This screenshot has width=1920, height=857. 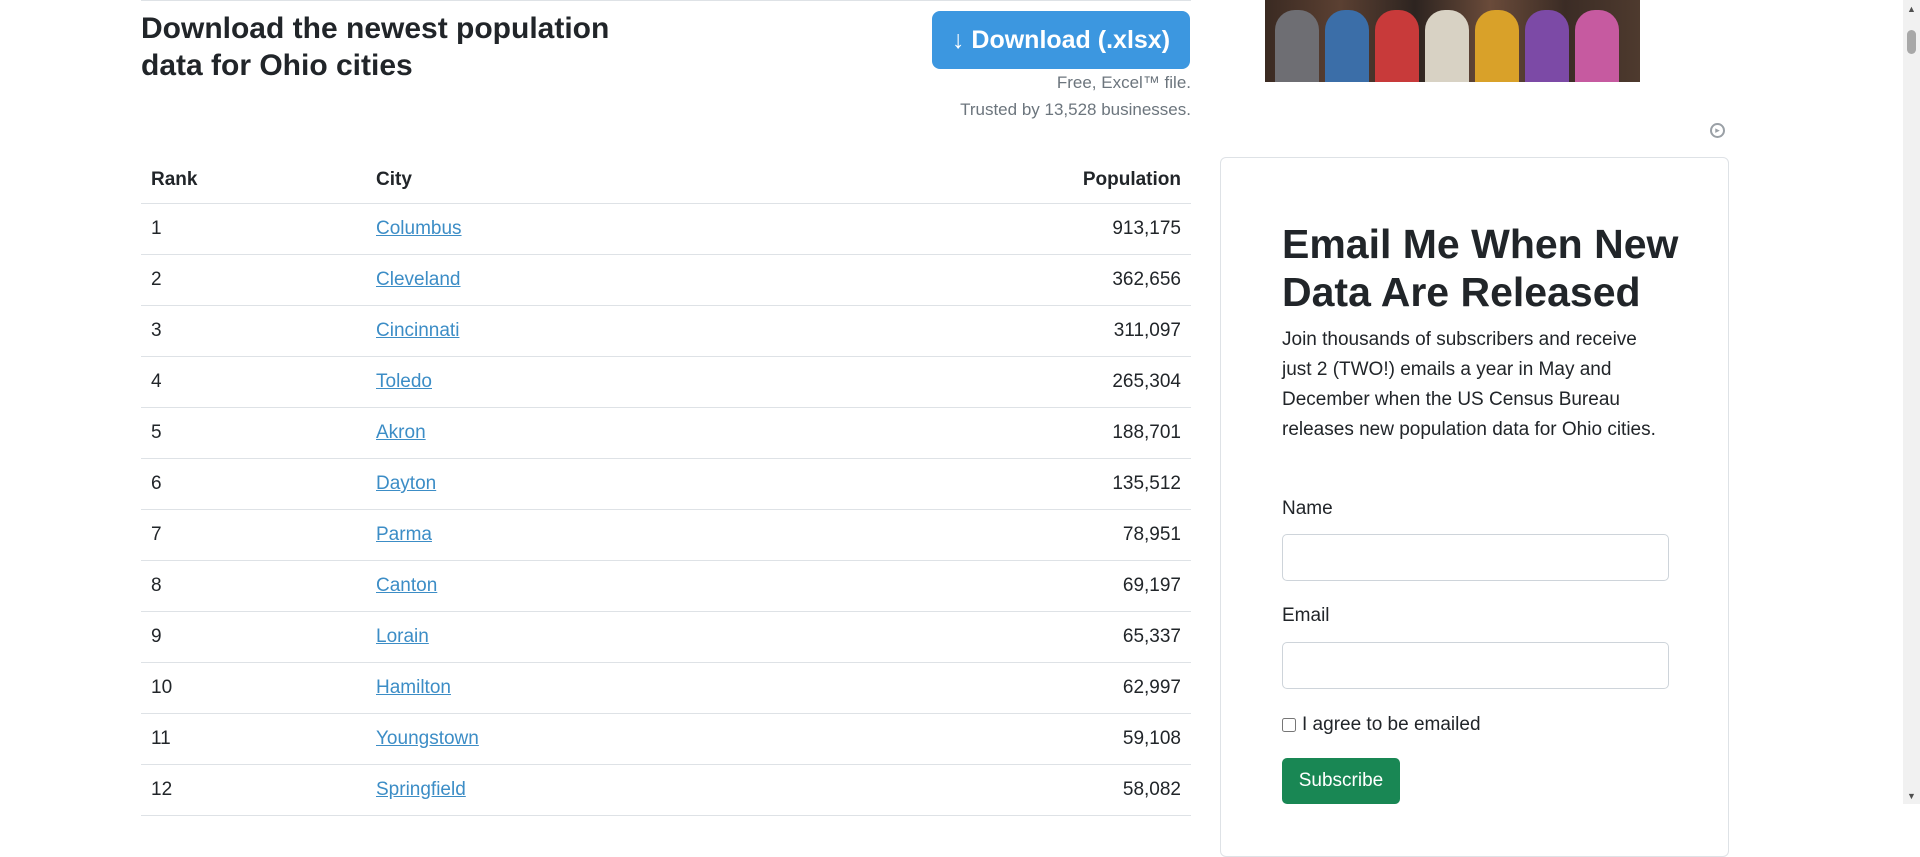 What do you see at coordinates (988, 331) in the screenshot?
I see `population-cell: 311,097` at bounding box center [988, 331].